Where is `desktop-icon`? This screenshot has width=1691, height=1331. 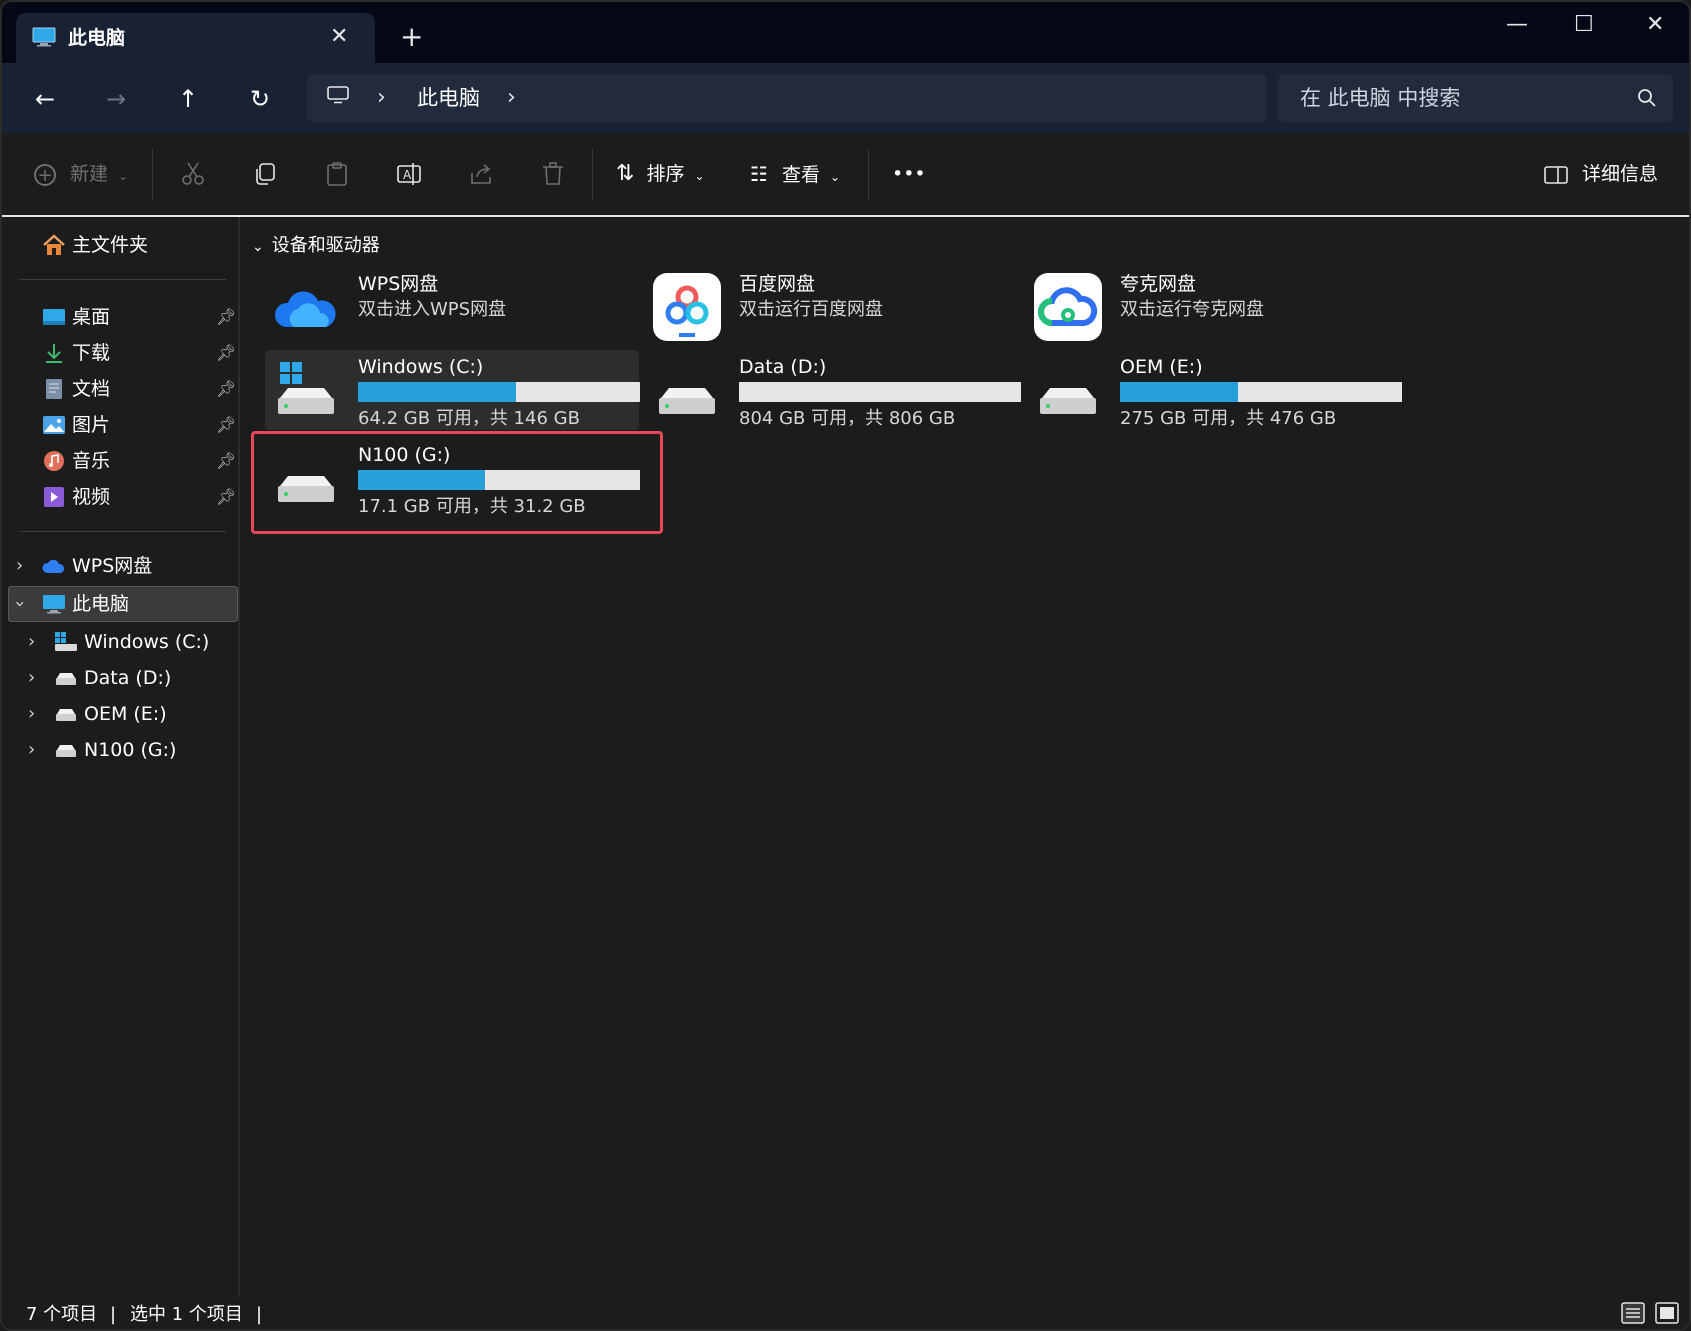 desktop-icon is located at coordinates (54, 317).